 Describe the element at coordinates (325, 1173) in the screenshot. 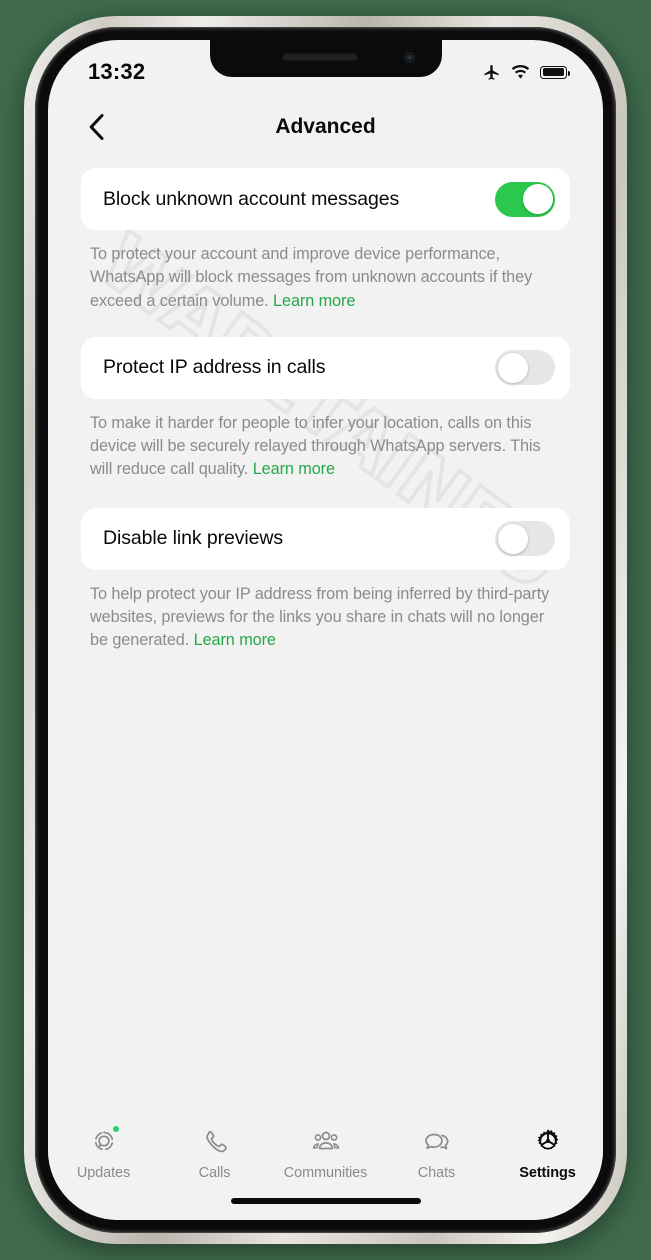

I see `tab-label-communities: Communities` at that location.